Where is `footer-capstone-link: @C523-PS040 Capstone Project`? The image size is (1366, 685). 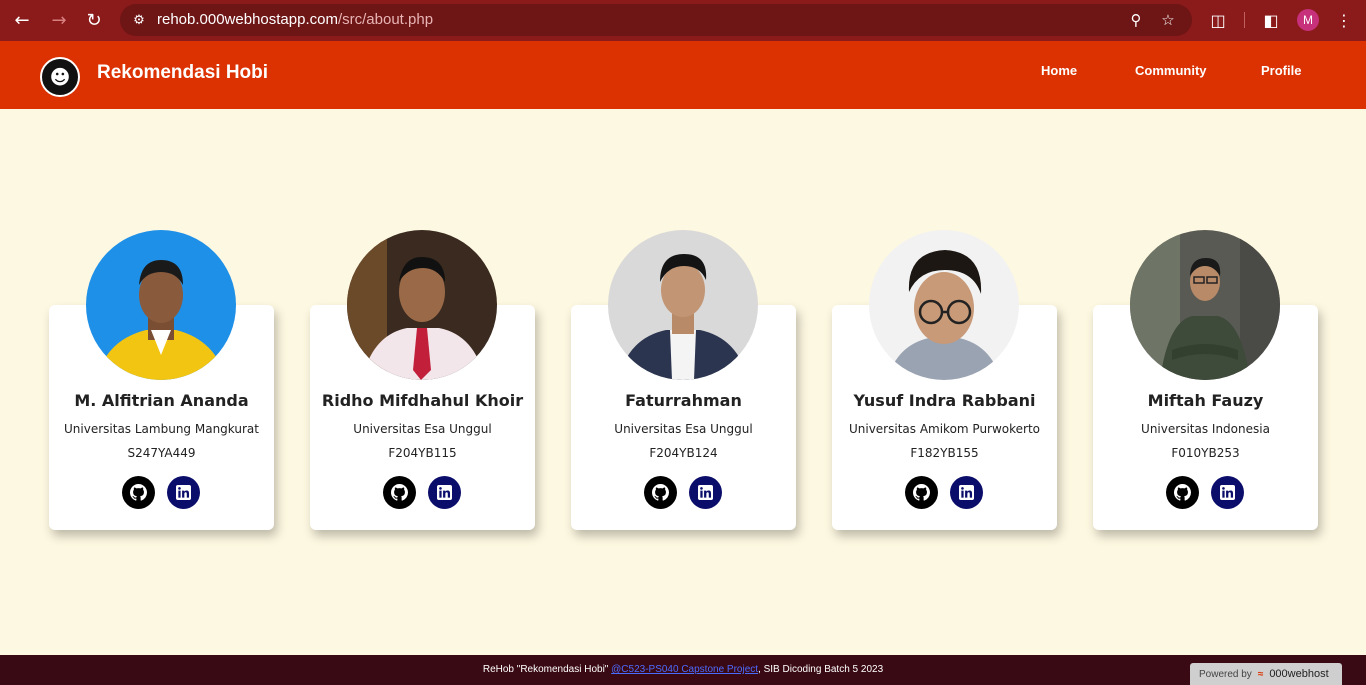 footer-capstone-link: @C523-PS040 Capstone Project is located at coordinates (684, 669).